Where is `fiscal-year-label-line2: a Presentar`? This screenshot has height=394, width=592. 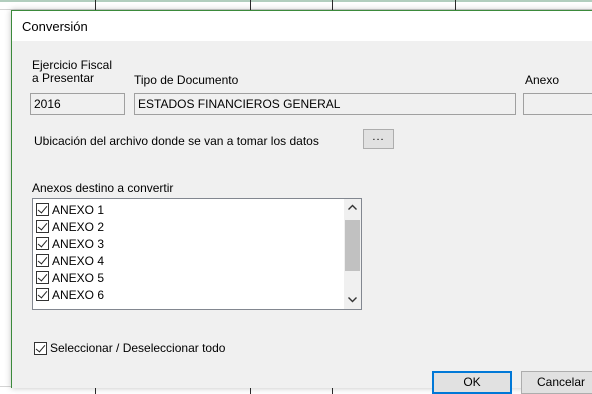
fiscal-year-label-line2: a Presentar is located at coordinates (63, 78).